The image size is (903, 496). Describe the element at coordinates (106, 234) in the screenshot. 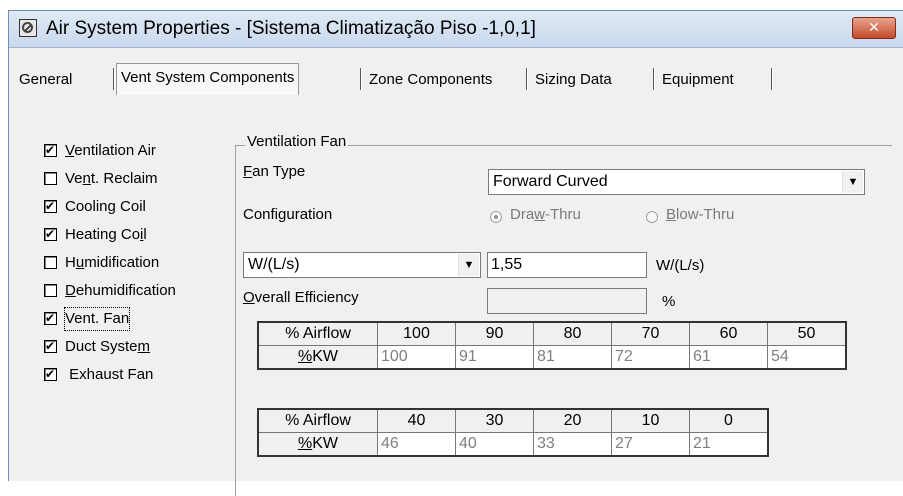

I see `checkbox-label: Heating Coil` at that location.